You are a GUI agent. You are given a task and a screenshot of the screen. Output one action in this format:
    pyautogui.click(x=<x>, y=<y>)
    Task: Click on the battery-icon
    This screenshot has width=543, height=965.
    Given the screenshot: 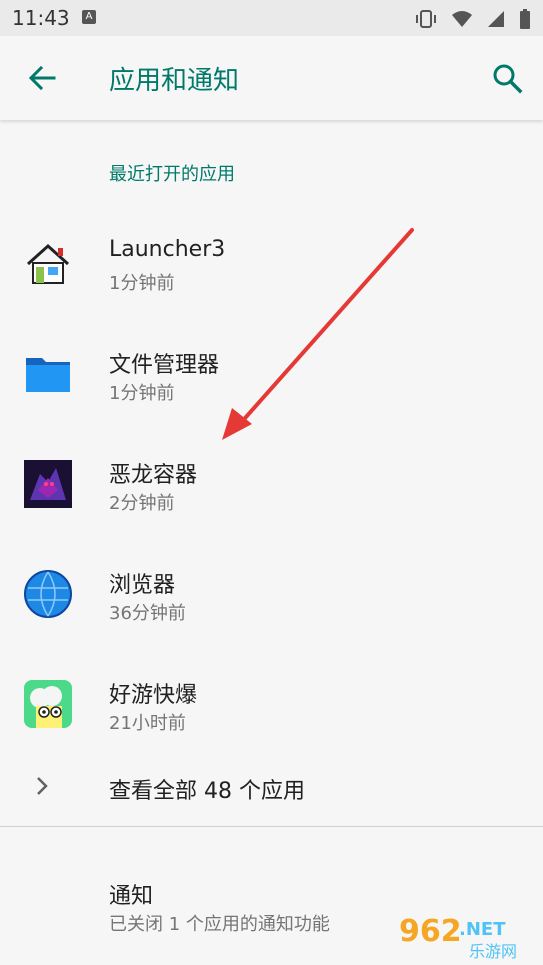 What is the action you would take?
    pyautogui.click(x=525, y=19)
    